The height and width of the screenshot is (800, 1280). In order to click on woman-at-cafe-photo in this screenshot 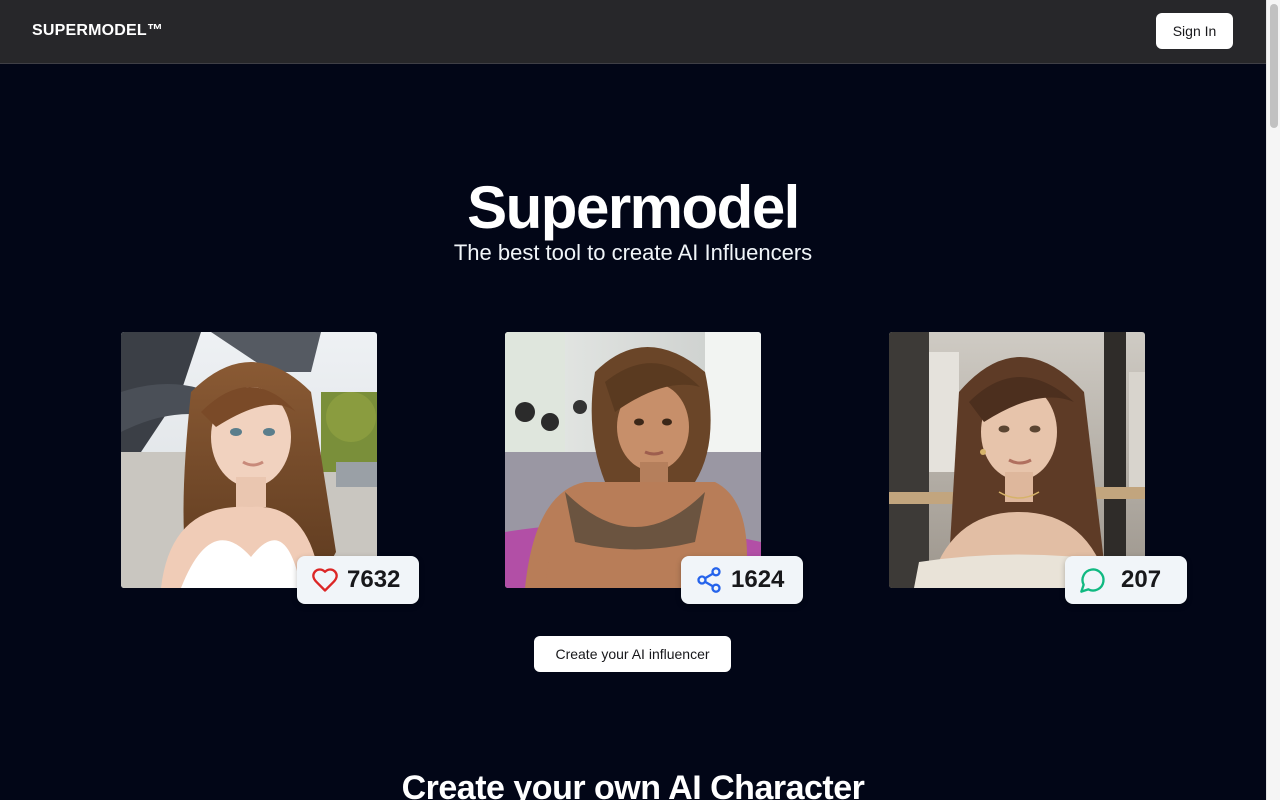, I will do `click(1017, 460)`.